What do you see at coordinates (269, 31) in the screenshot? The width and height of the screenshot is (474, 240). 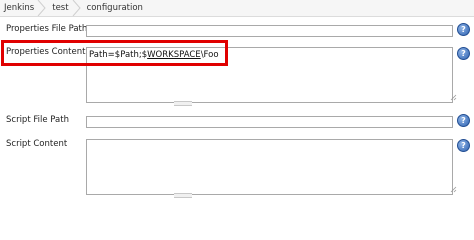 I see `properties-file-path-input` at bounding box center [269, 31].